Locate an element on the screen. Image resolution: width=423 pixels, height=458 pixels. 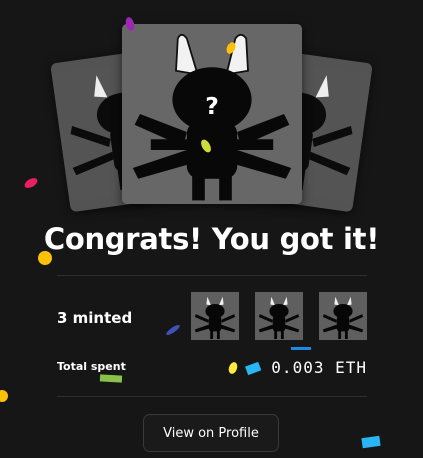
total-spent-label: Total spent is located at coordinates (91, 366).